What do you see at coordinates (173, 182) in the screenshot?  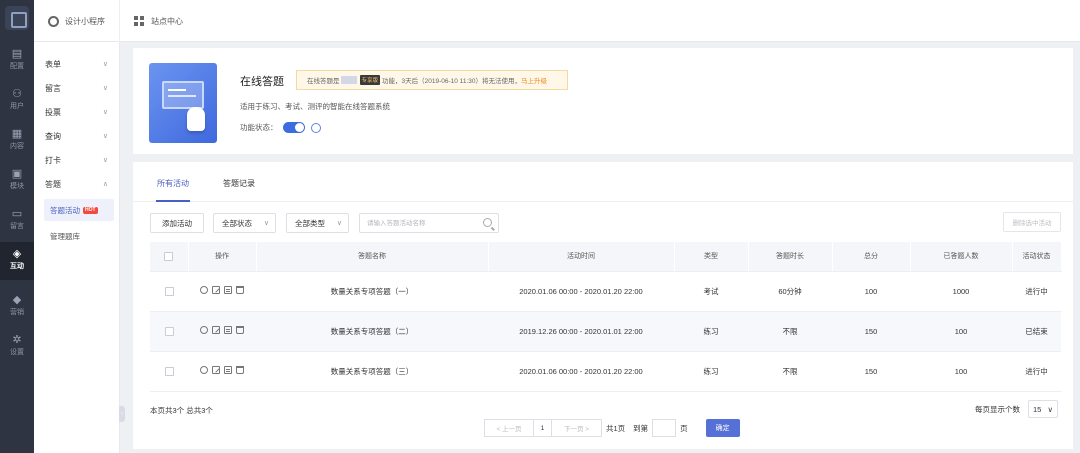 I see `tab-all-activities: 所有活动` at bounding box center [173, 182].